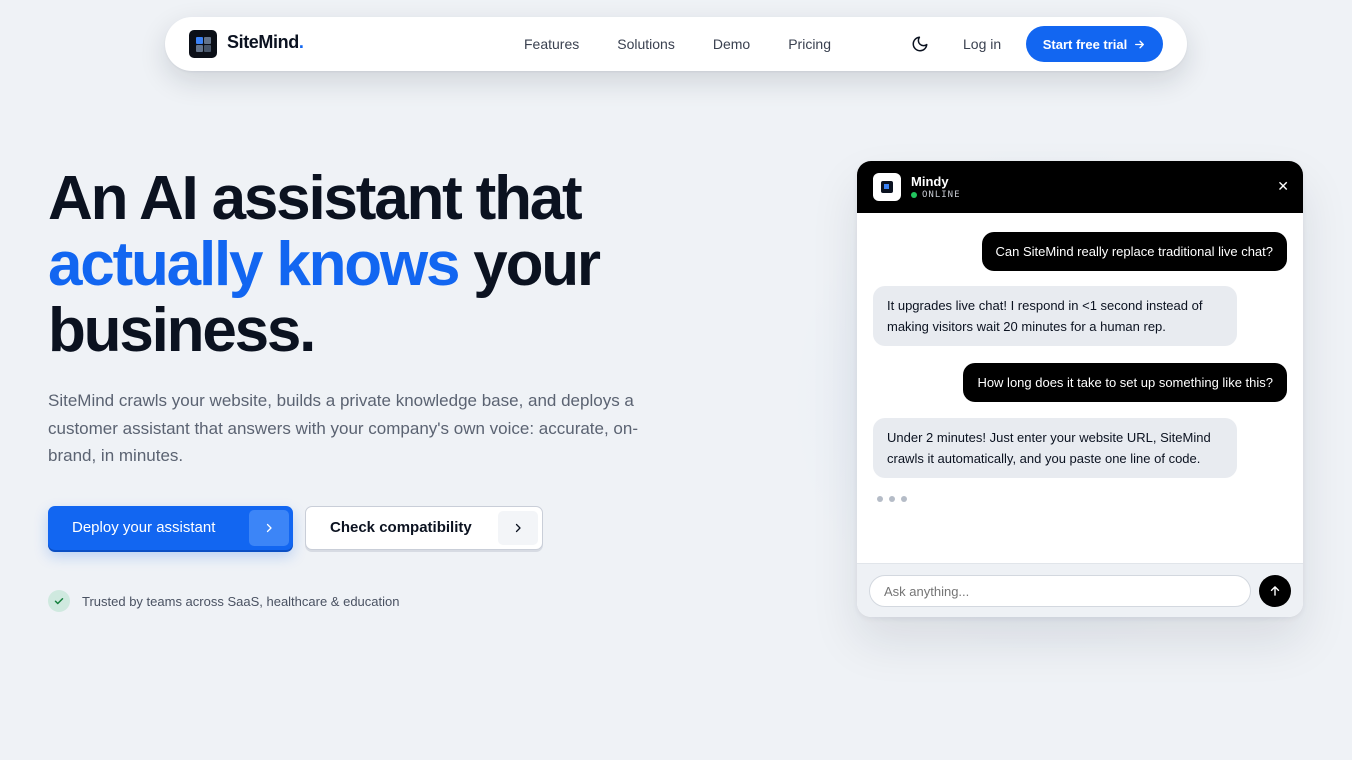  Describe the element at coordinates (254, 264) in the screenshot. I see `hero-title-accent: actually knows` at that location.